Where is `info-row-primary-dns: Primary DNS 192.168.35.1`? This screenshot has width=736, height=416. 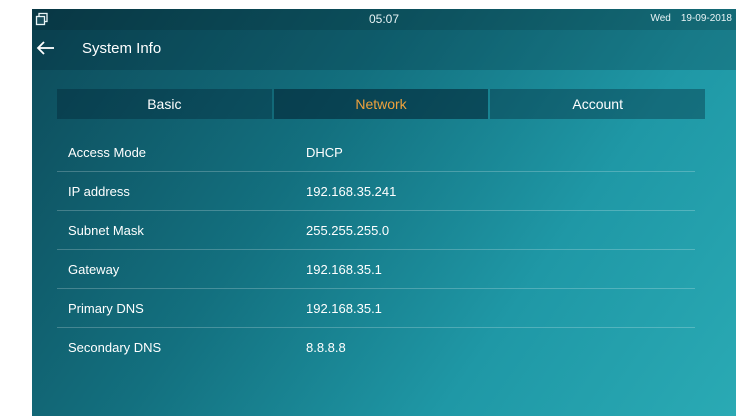 info-row-primary-dns: Primary DNS 192.168.35.1 is located at coordinates (376, 308).